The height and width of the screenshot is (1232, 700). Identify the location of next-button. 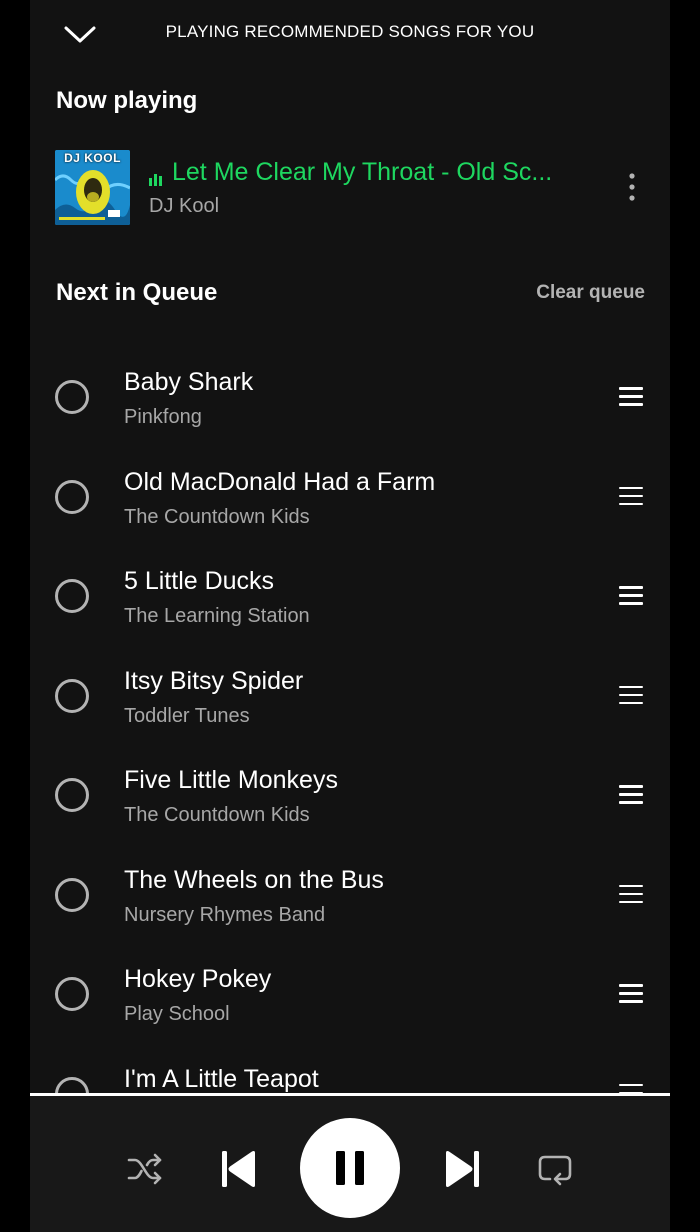
(462, 1169).